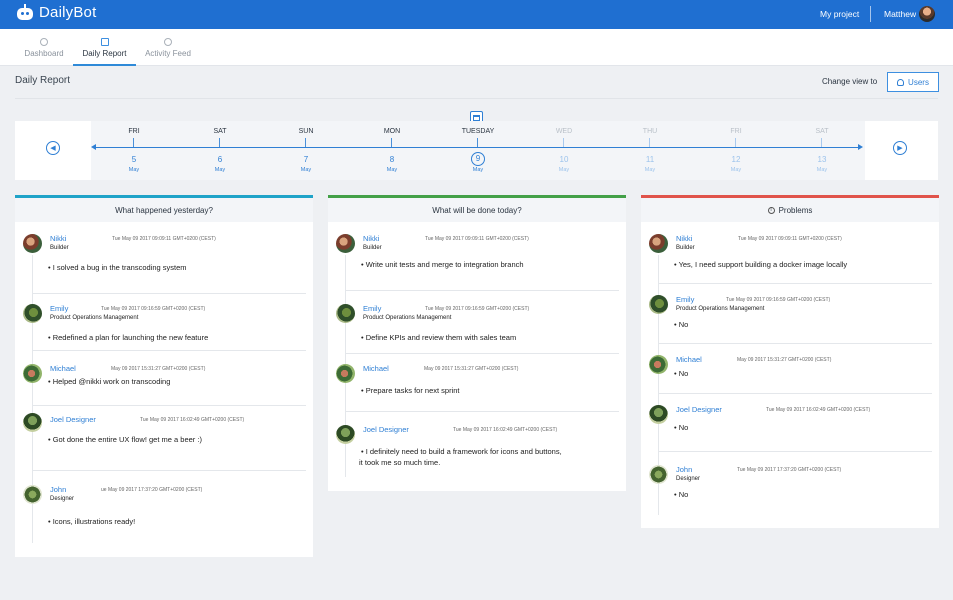  Describe the element at coordinates (168, 47) in the screenshot. I see `tab-activity-feed: Activity Feed` at that location.